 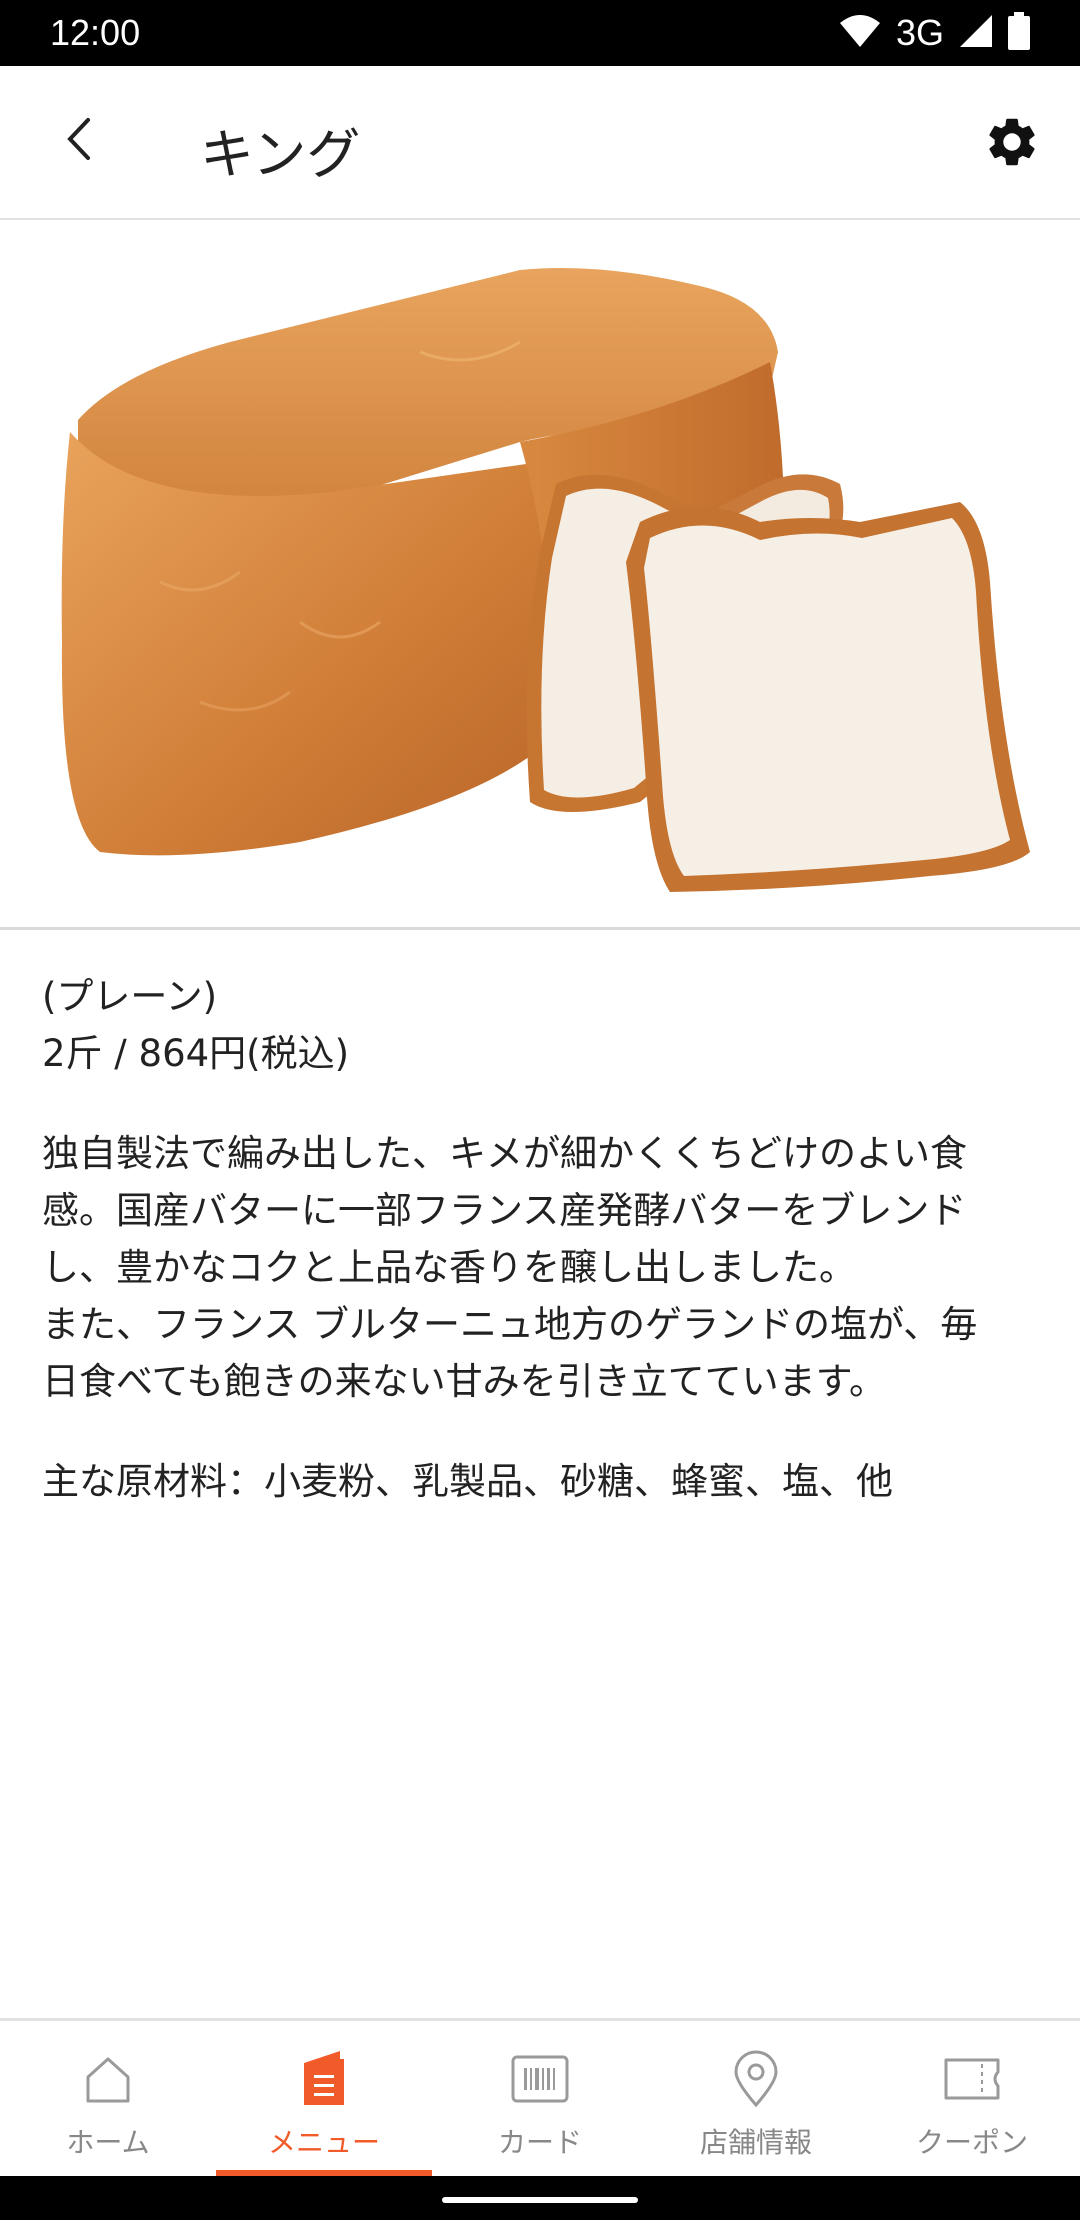 I want to click on status-time: 12:00, so click(x=95, y=32).